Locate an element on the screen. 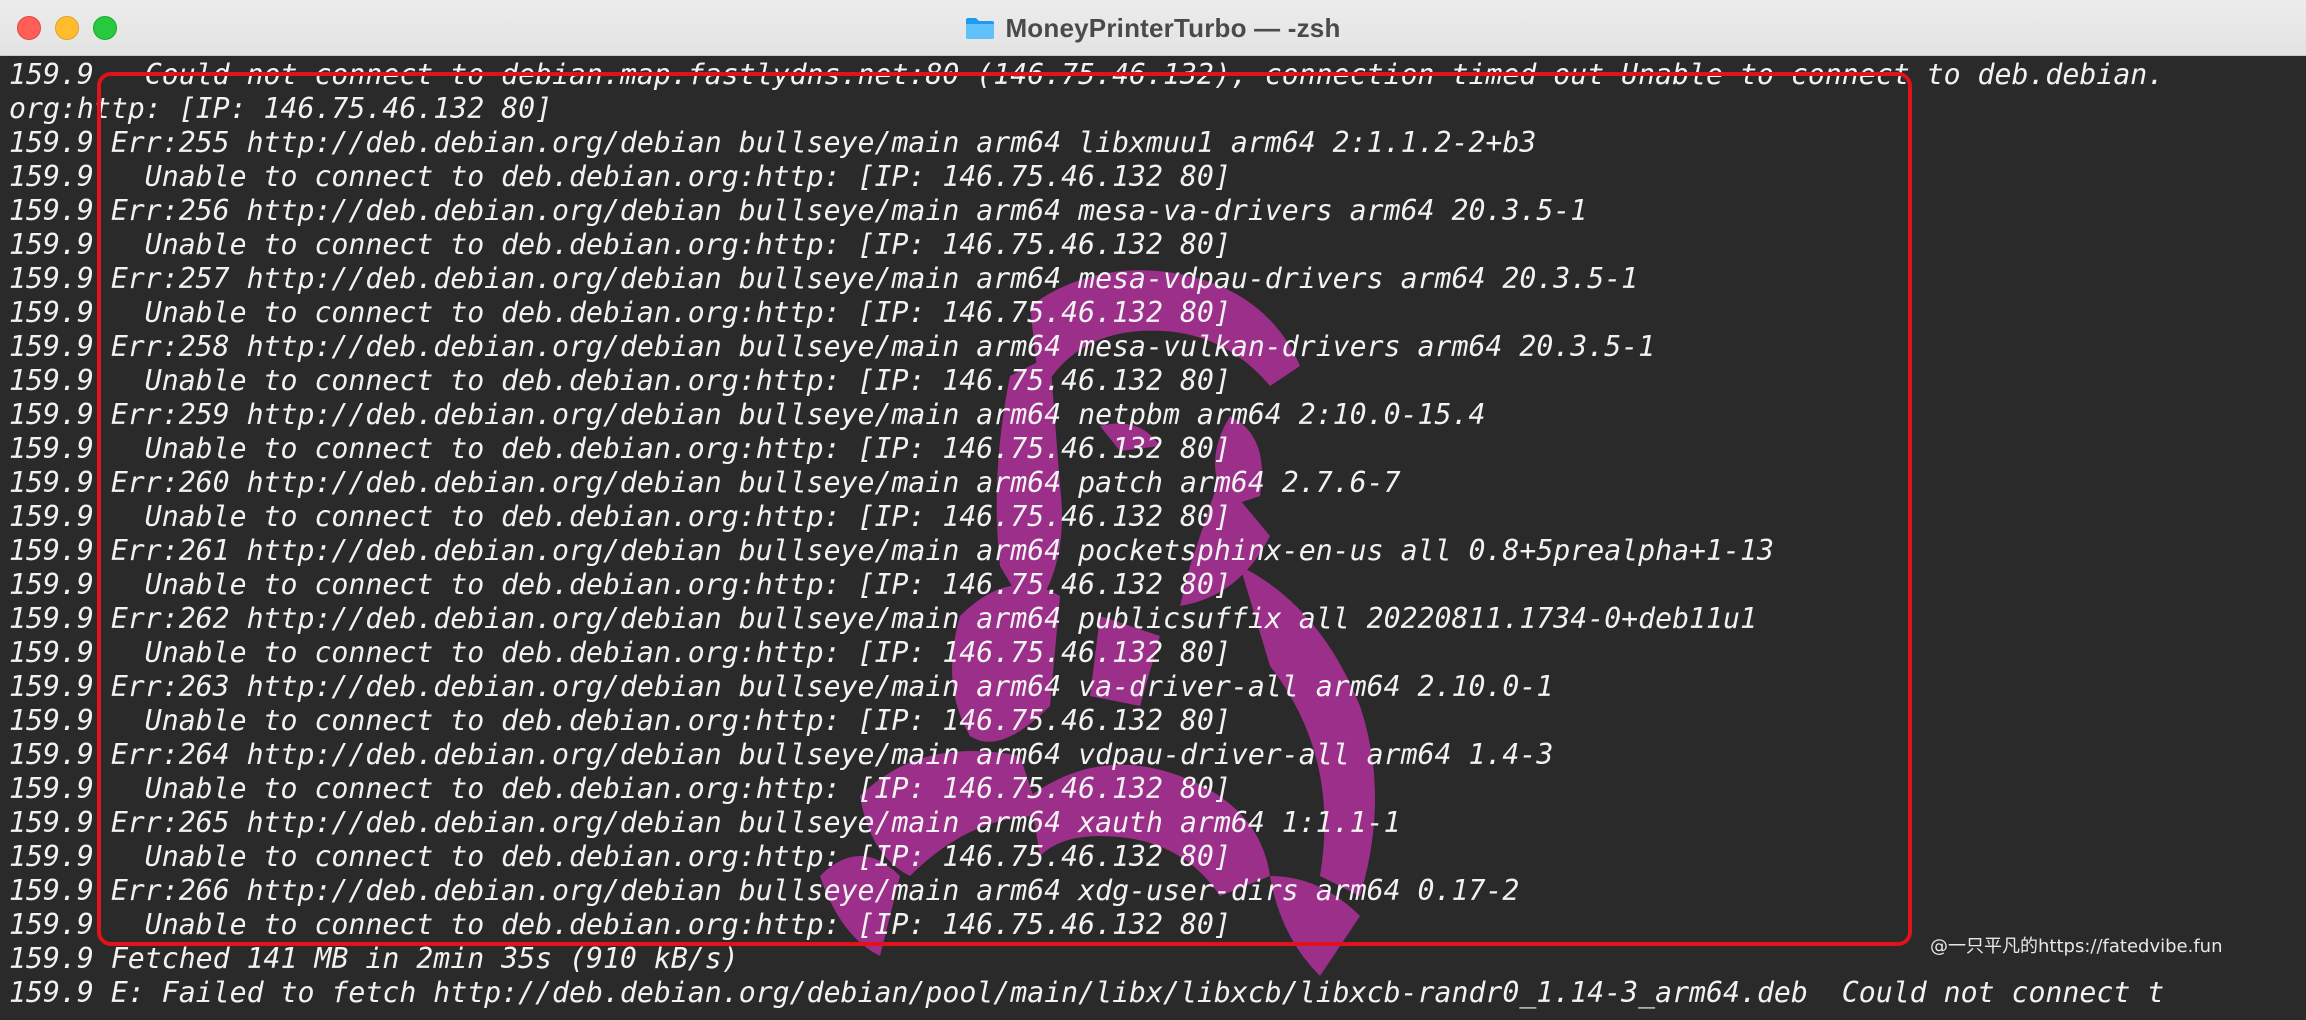 The width and height of the screenshot is (2306, 1020). title-group: MoneyPrinterTurbo — -zsh is located at coordinates (1153, 28).